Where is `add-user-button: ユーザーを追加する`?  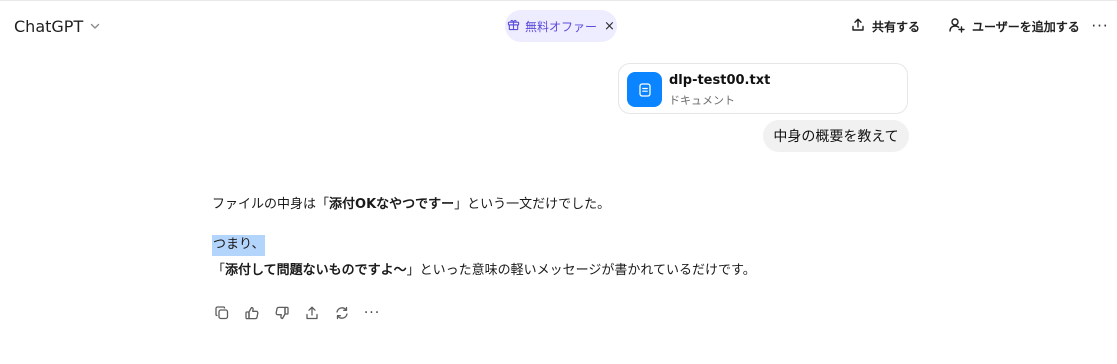 add-user-button: ユーザーを追加する is located at coordinates (1014, 26).